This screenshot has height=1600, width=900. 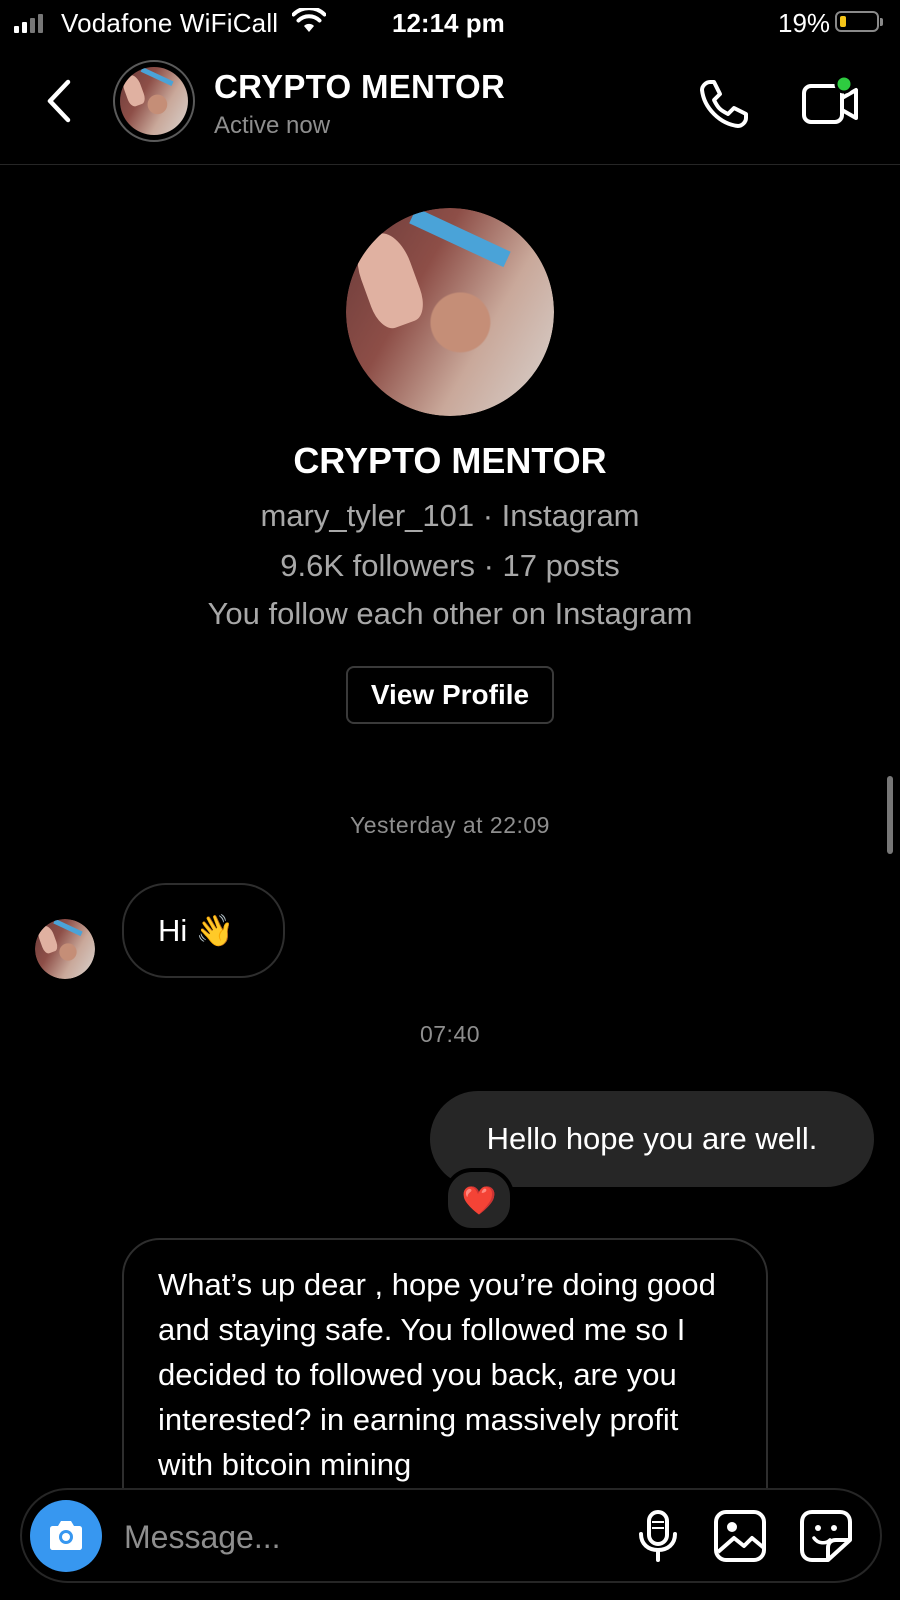 What do you see at coordinates (364, 1537) in the screenshot?
I see `message-input` at bounding box center [364, 1537].